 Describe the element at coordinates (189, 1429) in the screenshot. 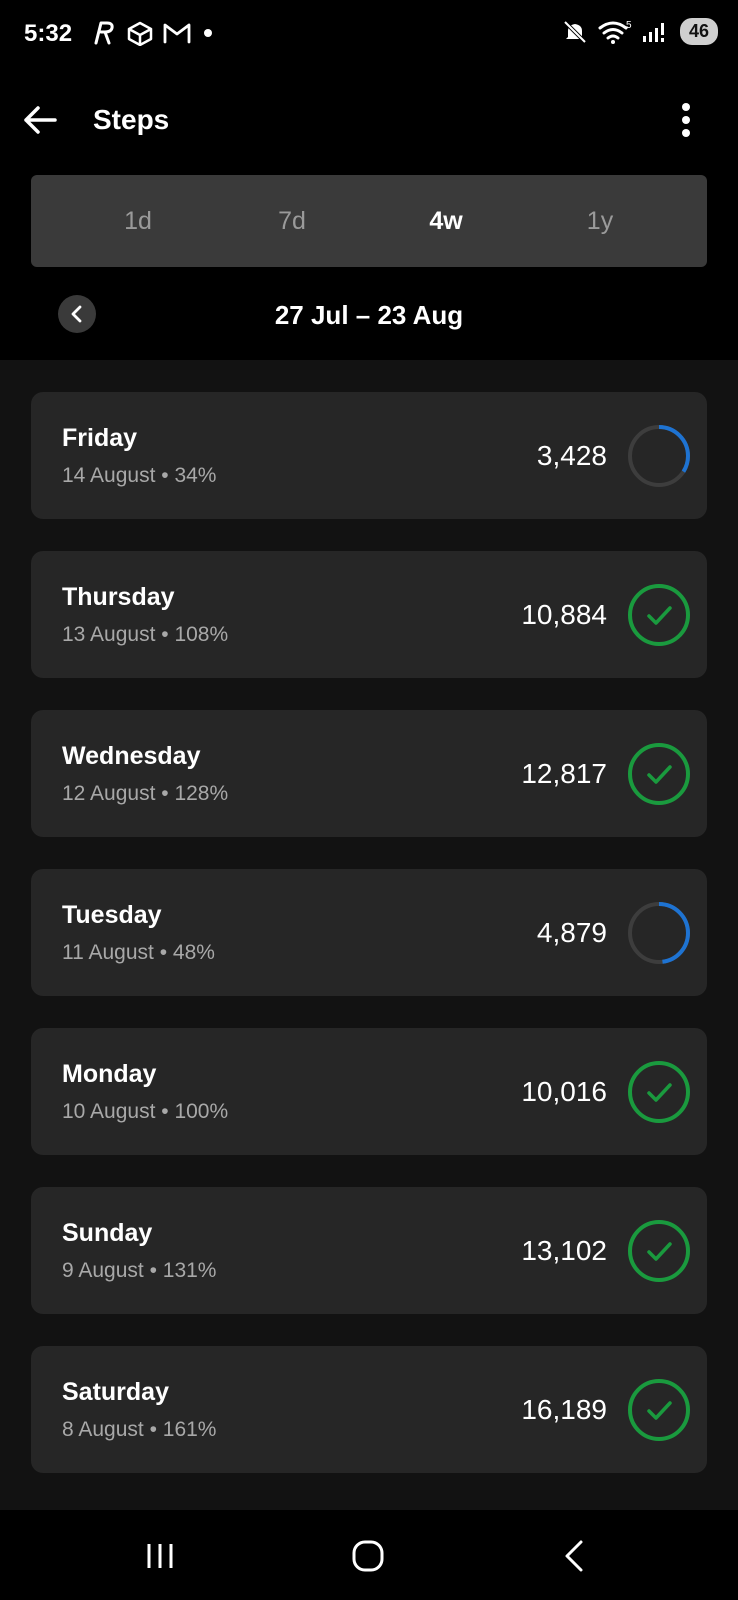

I see `day-percent: 161%` at that location.